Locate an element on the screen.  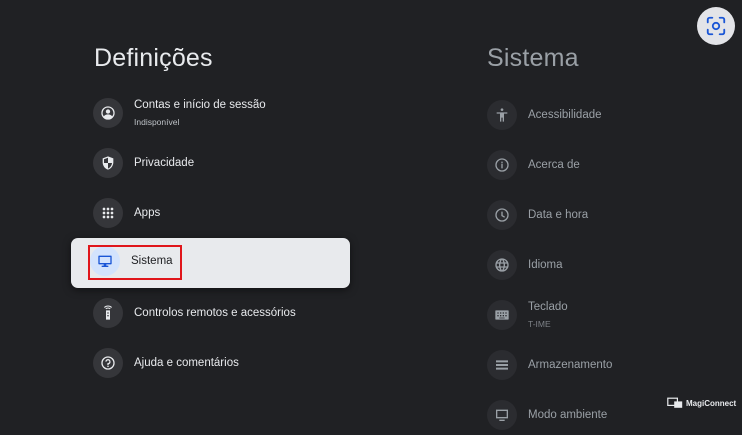
menu-item-storage: Armazenamento is located at coordinates (607, 365).